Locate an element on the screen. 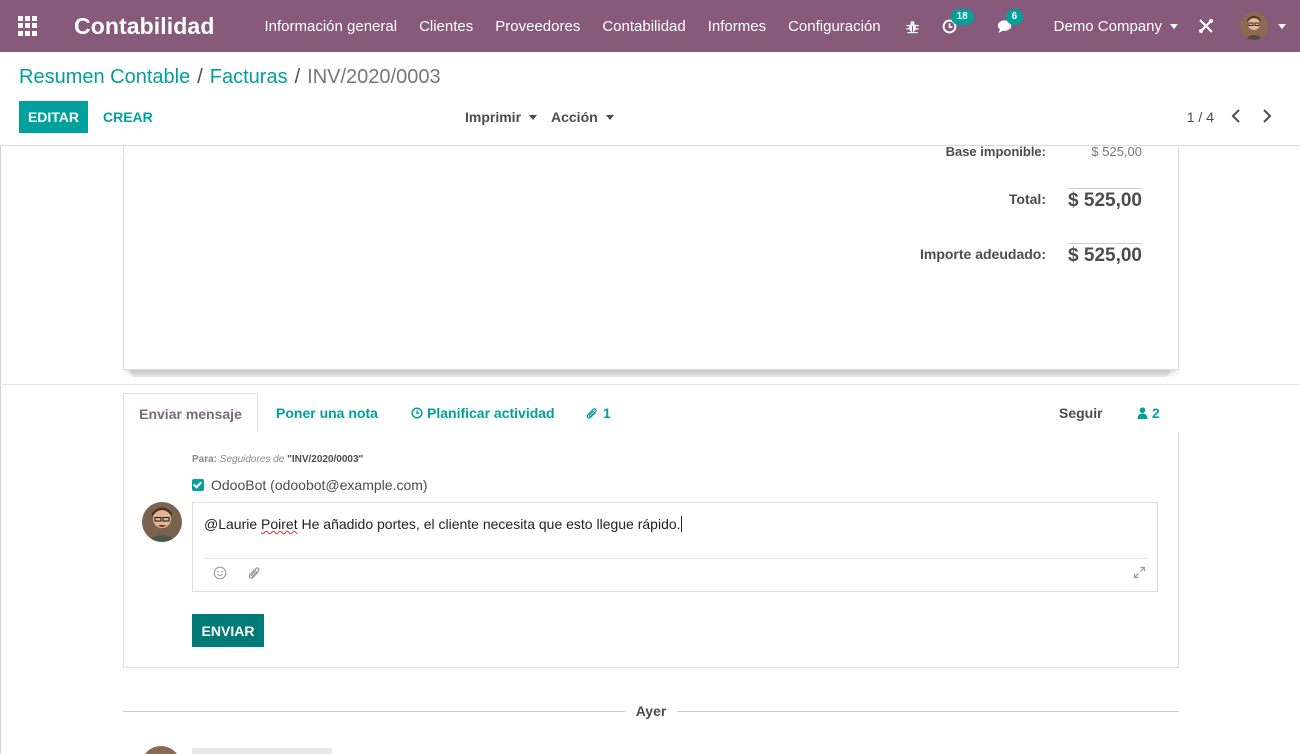  suggested-recipient: OdooBot (odoobot@example.com) is located at coordinates (310, 485).